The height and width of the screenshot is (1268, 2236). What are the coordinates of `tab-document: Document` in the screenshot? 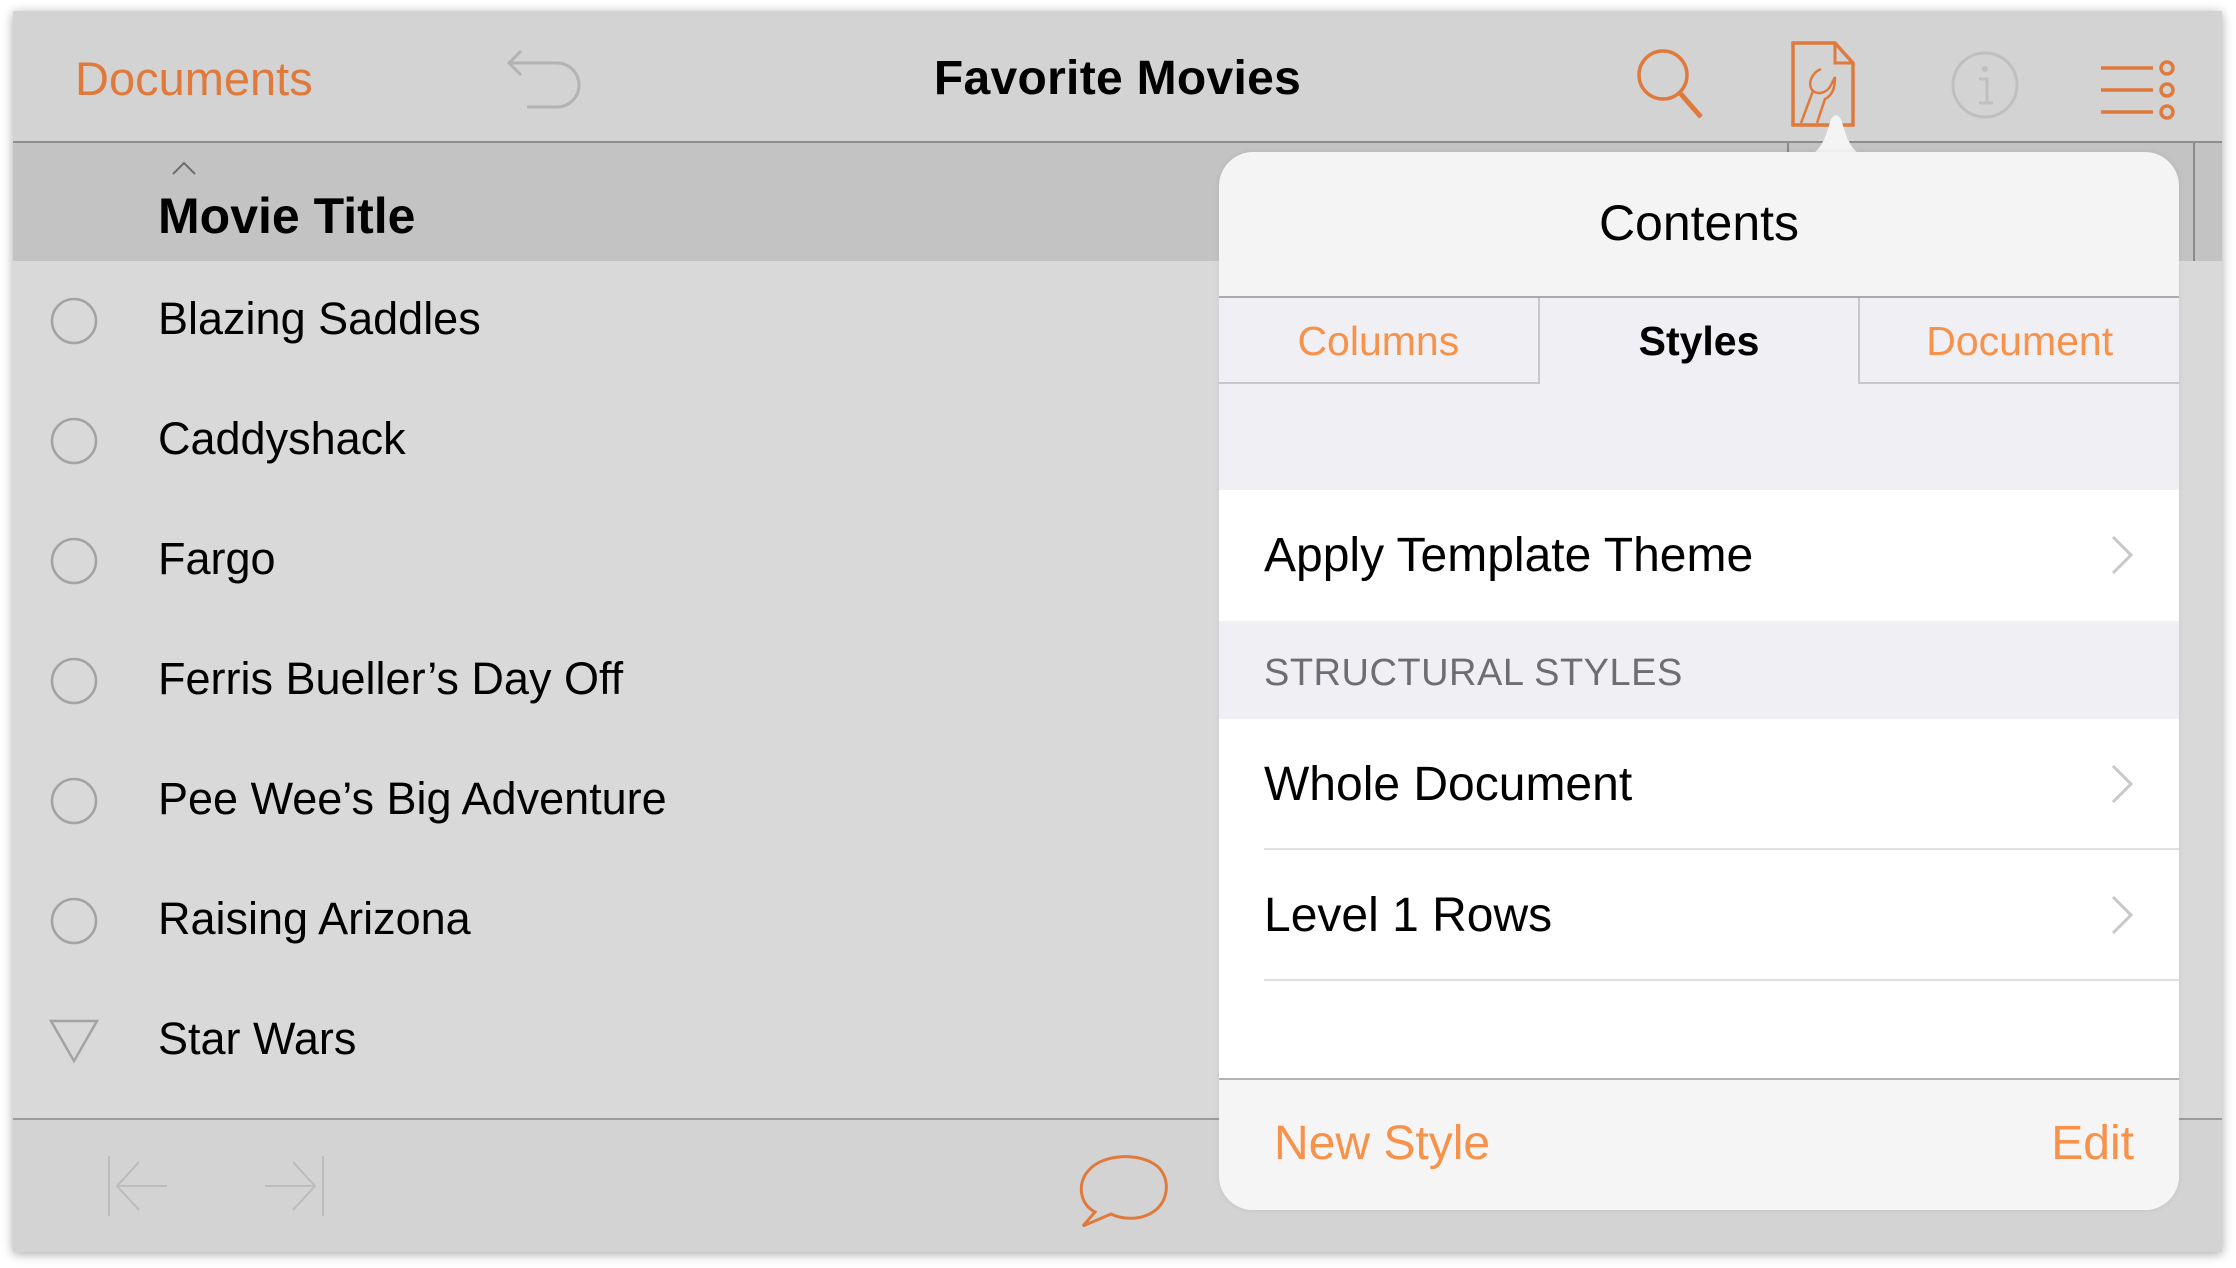 It's located at (2019, 341).